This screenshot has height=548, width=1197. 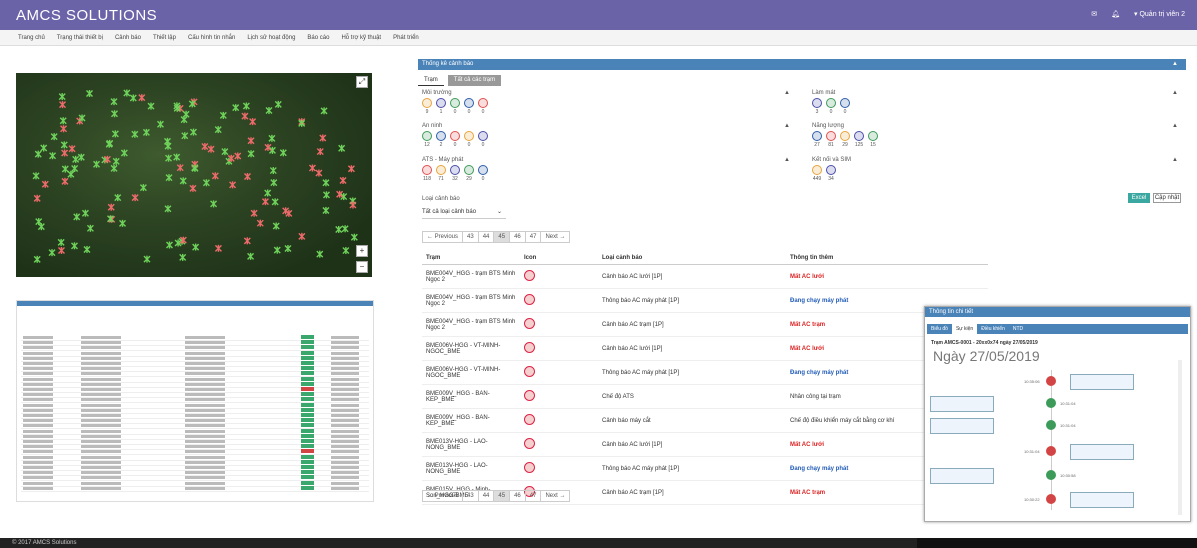 I want to click on alert-icon: 15, so click(x=873, y=139).